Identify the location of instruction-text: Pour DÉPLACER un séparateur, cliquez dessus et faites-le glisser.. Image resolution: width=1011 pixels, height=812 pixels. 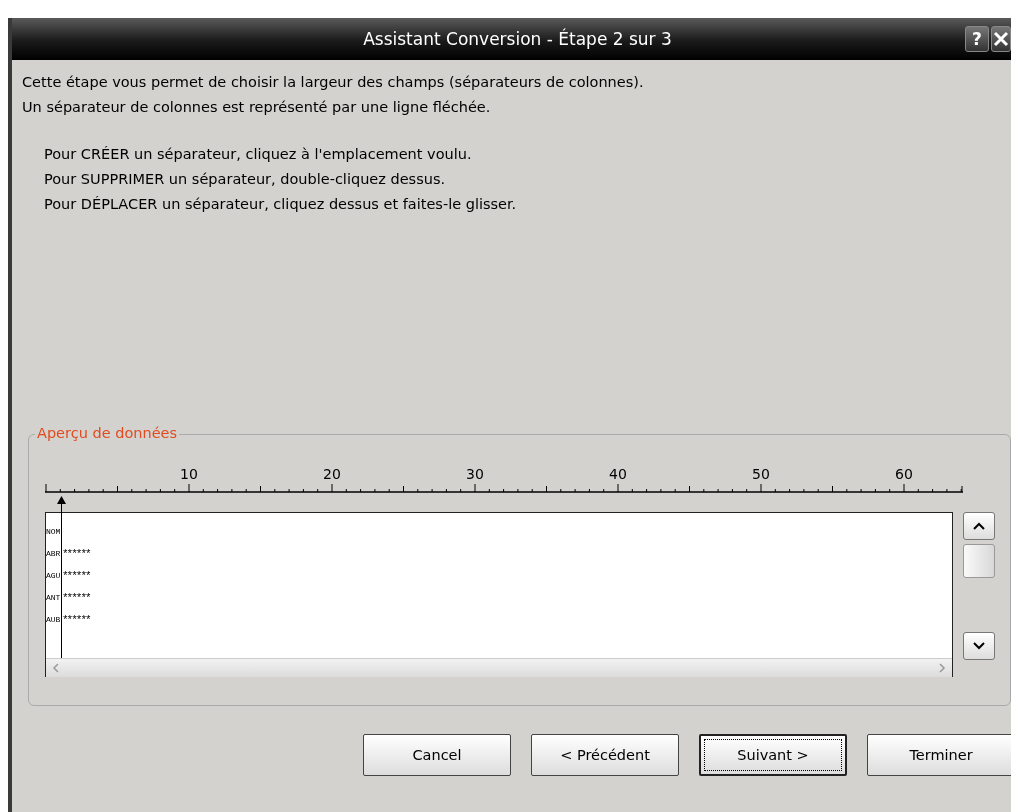
(280, 204).